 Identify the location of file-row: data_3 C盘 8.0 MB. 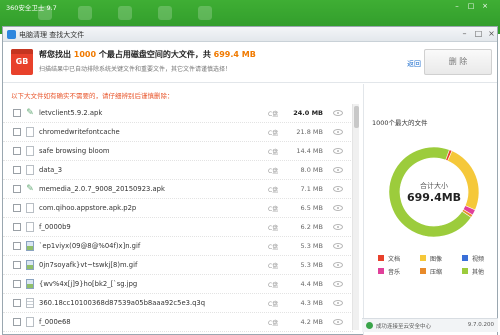
(178, 170).